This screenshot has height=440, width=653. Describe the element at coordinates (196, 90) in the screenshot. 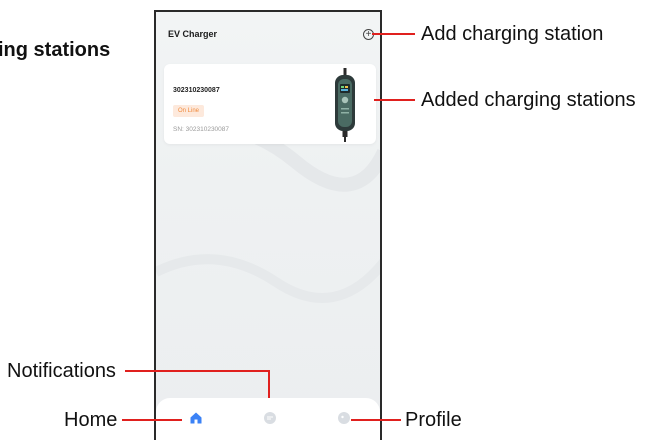

I see `station-name: 302310230087` at that location.